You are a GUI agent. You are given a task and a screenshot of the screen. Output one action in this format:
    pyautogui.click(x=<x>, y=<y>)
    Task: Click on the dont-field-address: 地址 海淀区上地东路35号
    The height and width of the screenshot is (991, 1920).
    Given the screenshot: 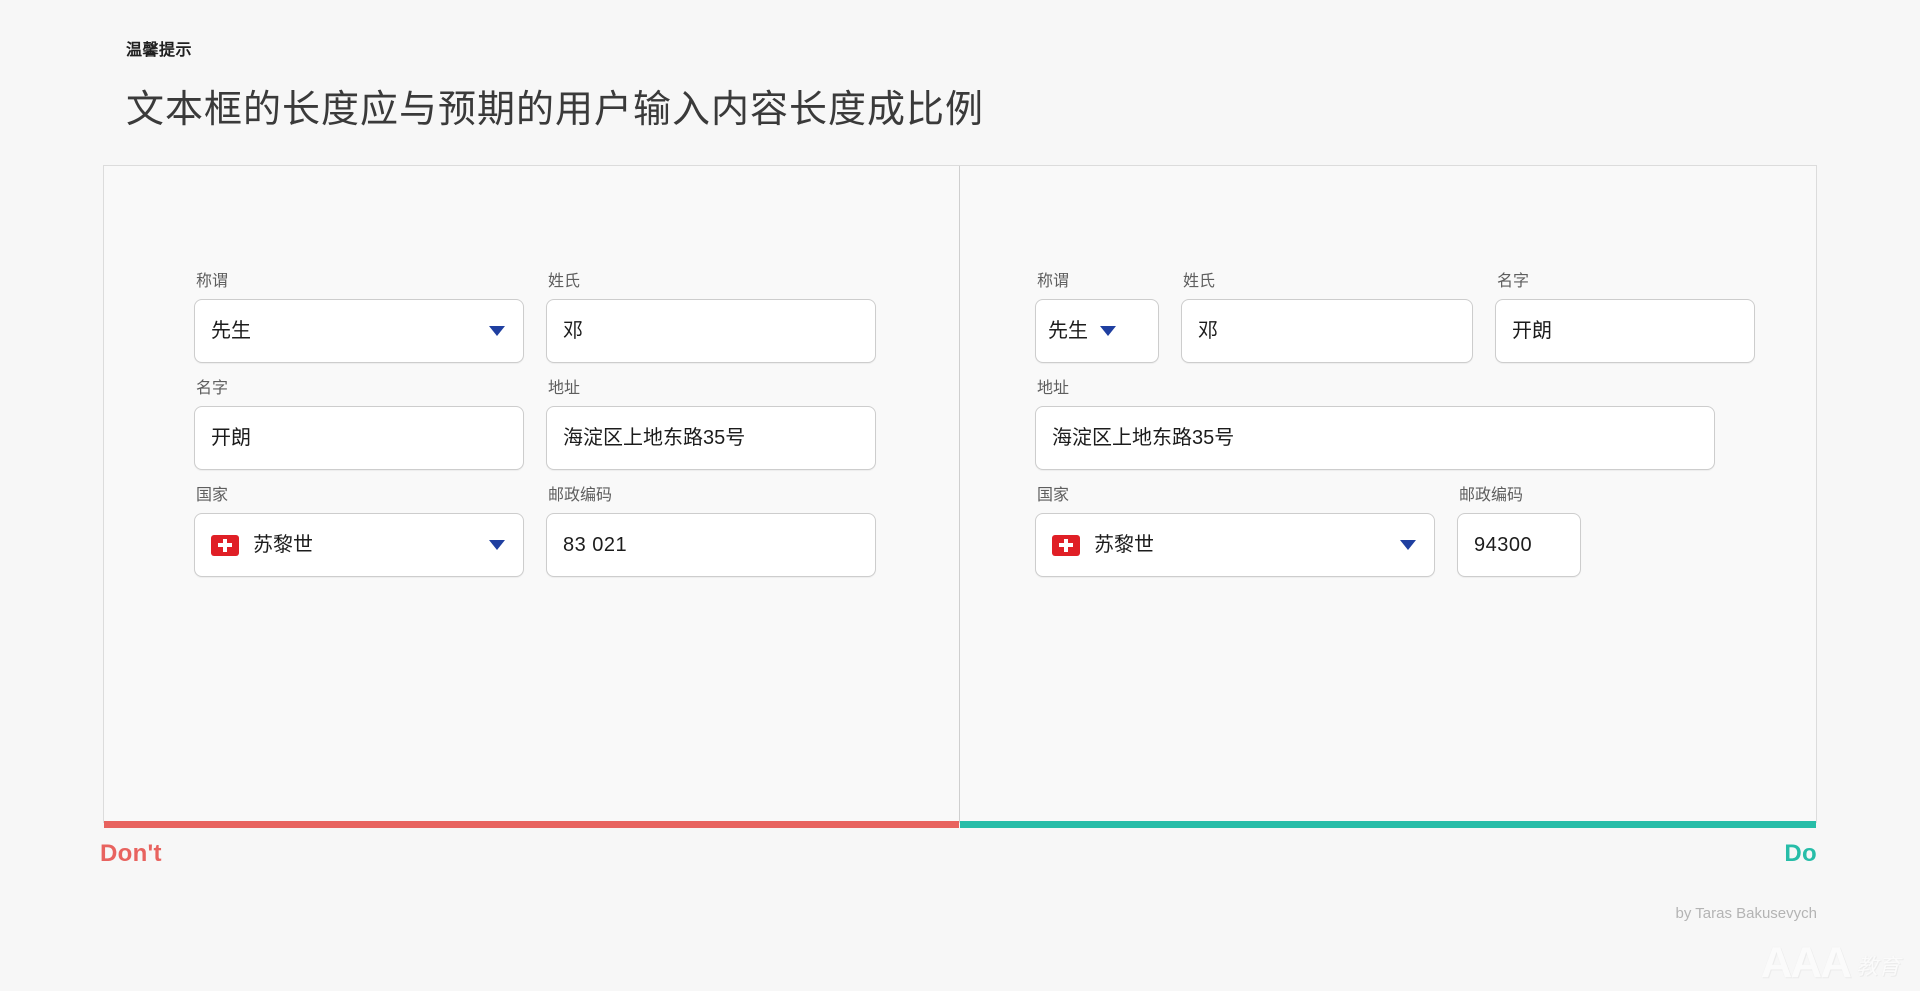 What is the action you would take?
    pyautogui.click(x=711, y=425)
    